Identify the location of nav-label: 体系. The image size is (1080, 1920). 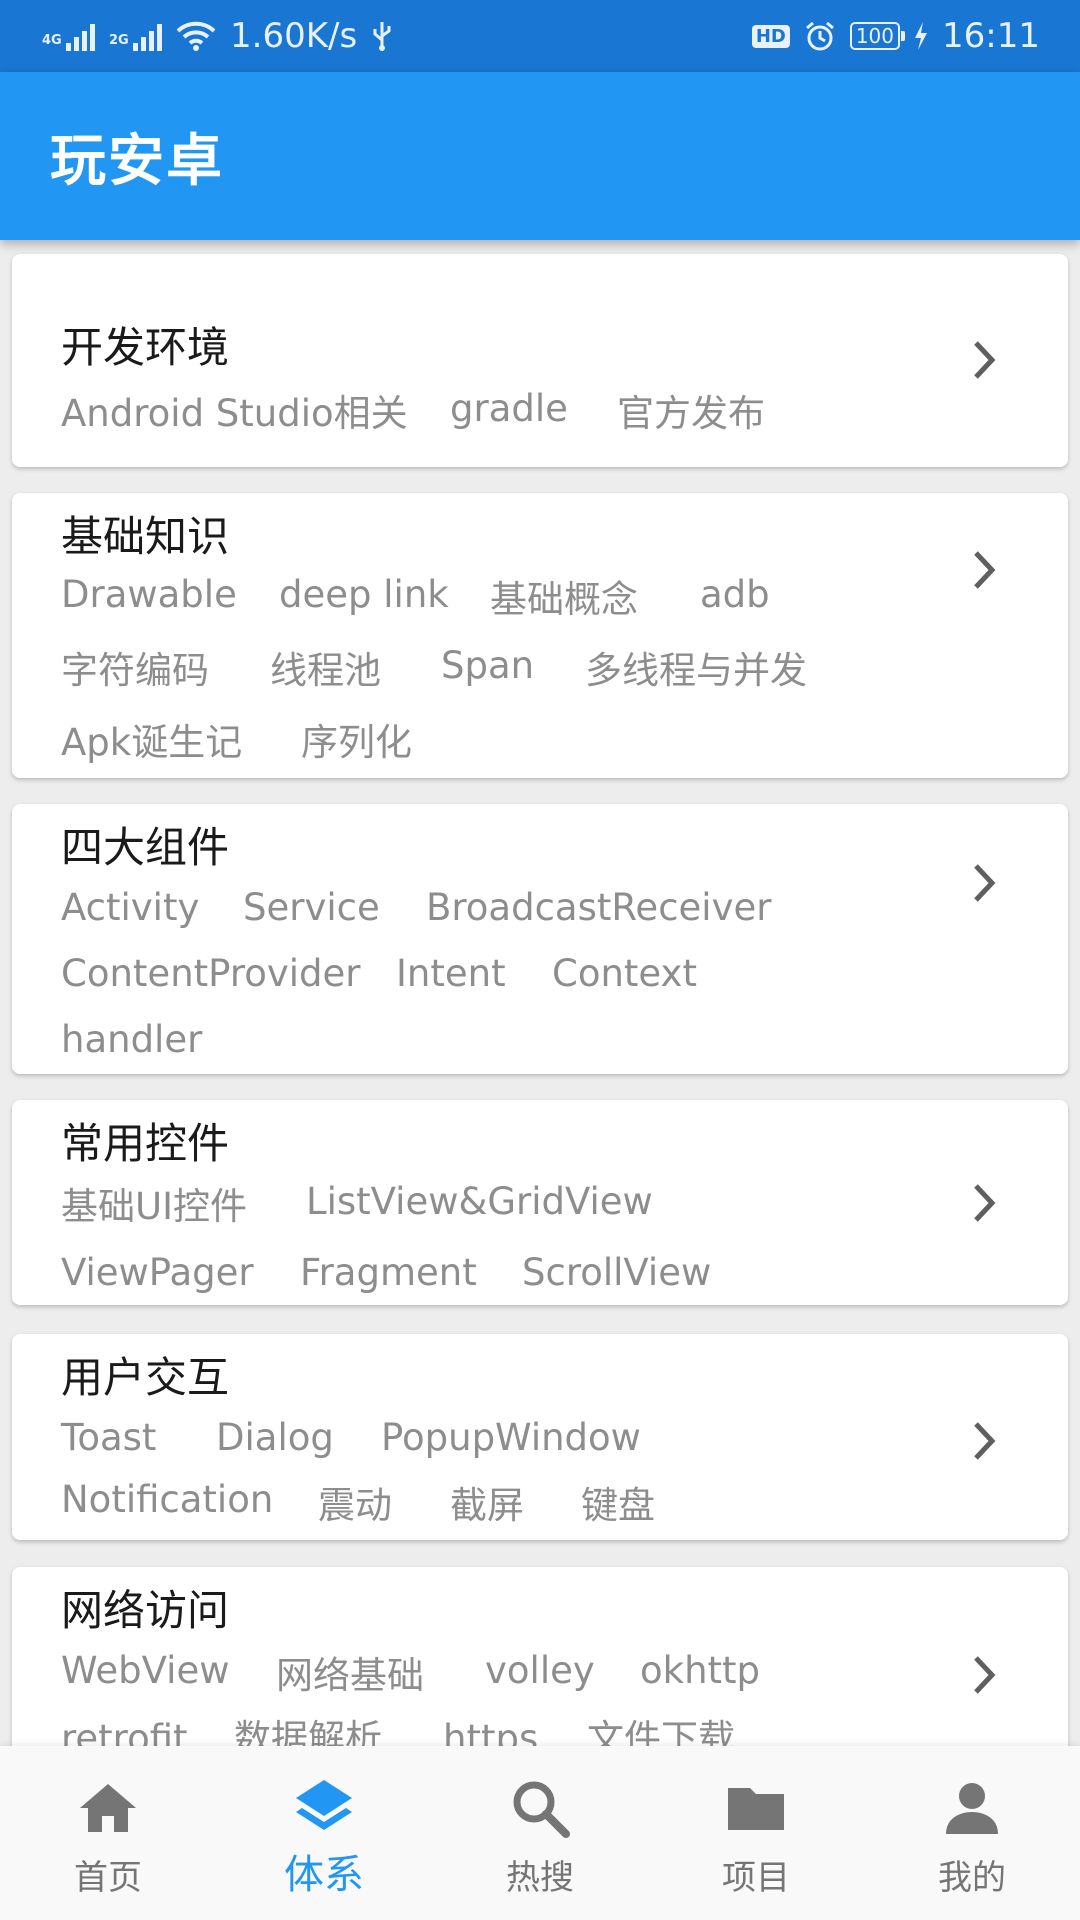
(324, 1875).